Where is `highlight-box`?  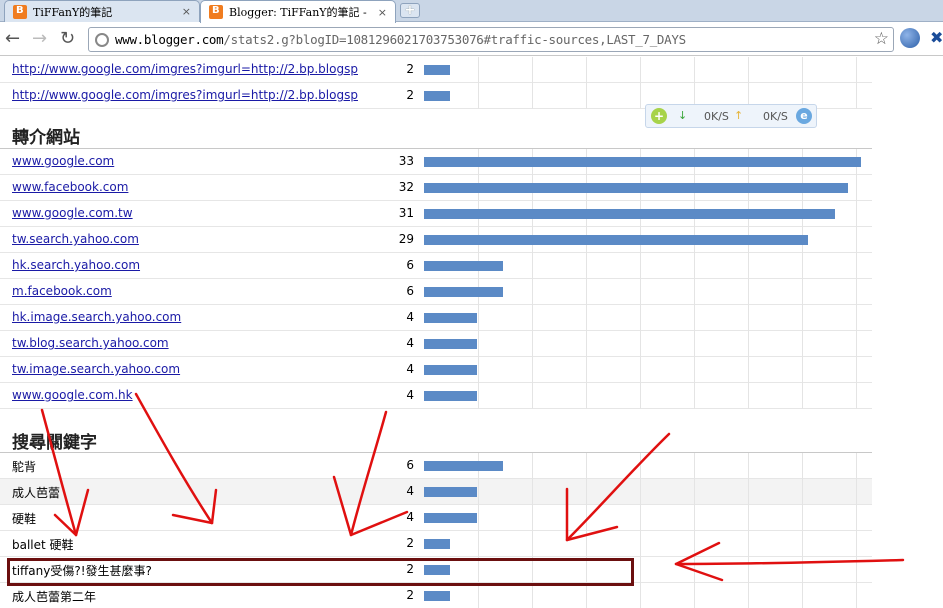
highlight-box is located at coordinates (320, 572).